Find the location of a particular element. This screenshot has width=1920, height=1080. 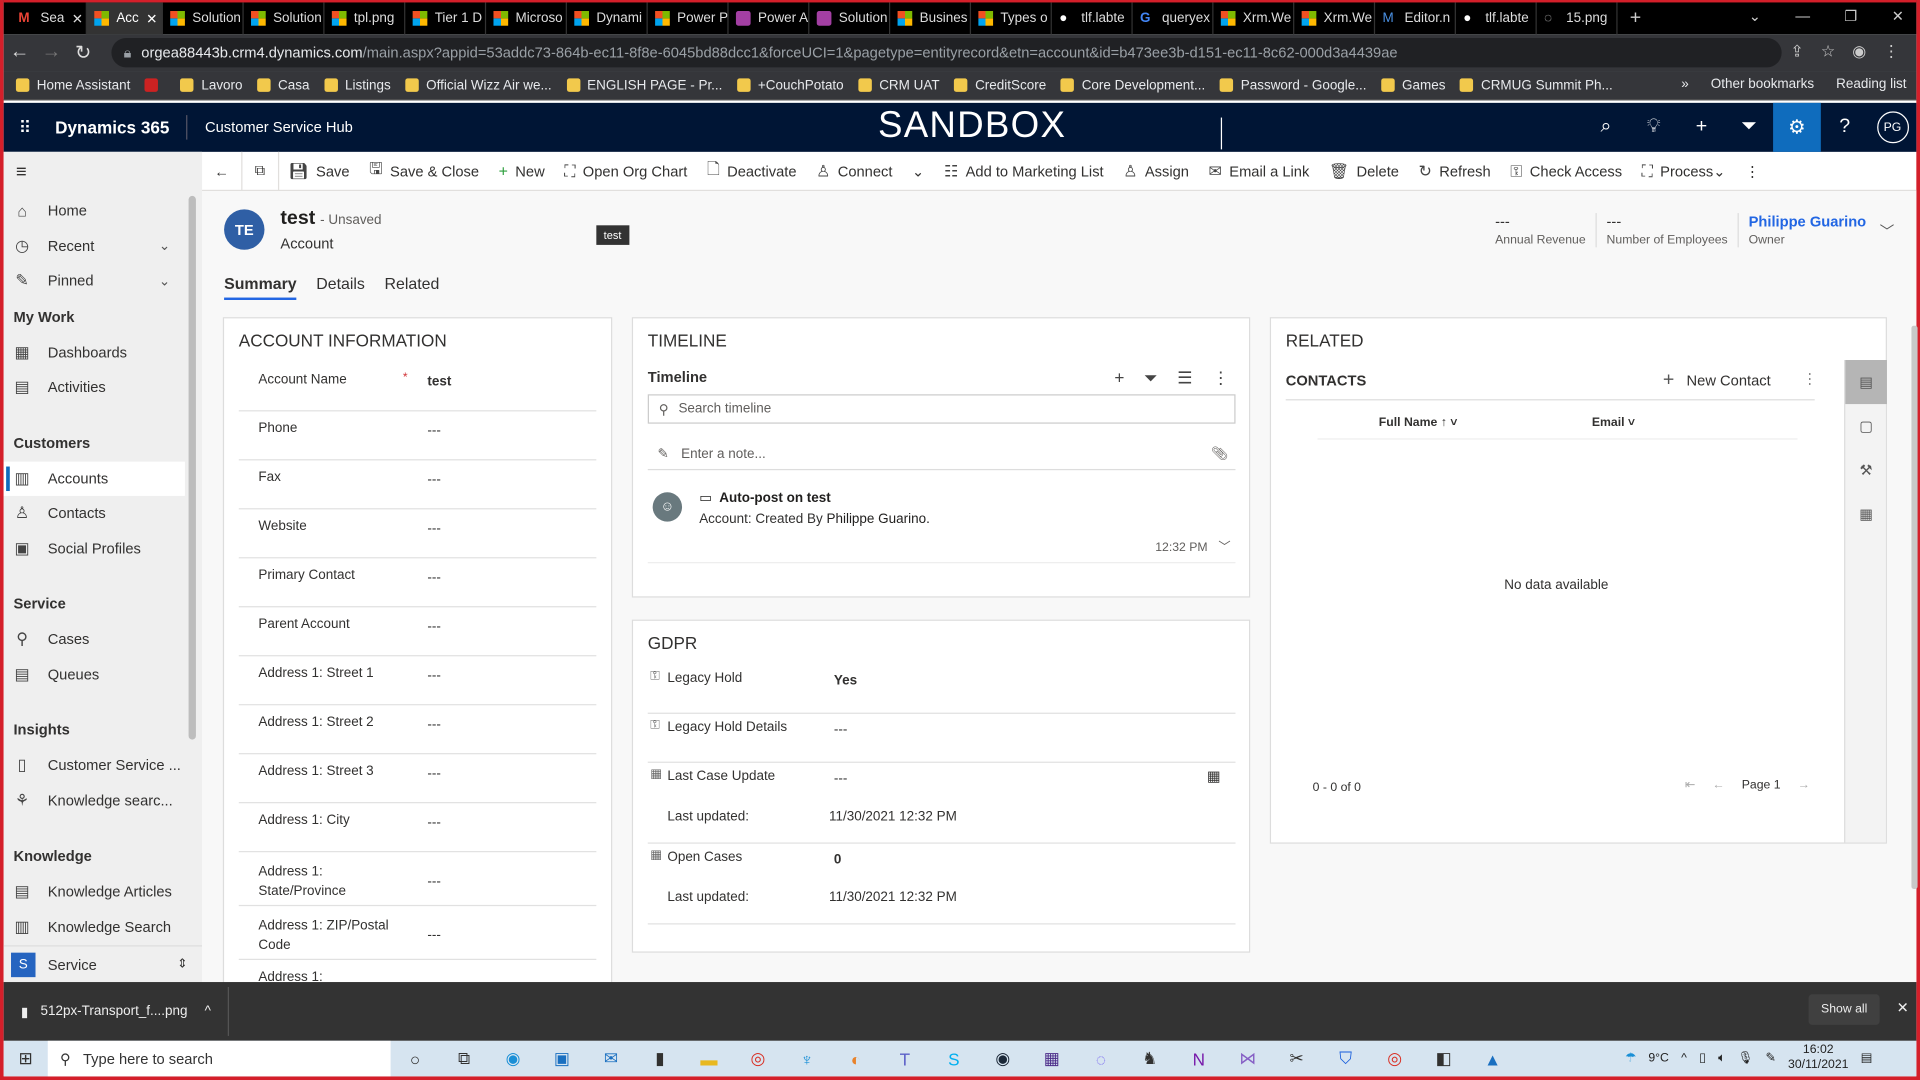

bookmark: CreditScore is located at coordinates (1000, 85).